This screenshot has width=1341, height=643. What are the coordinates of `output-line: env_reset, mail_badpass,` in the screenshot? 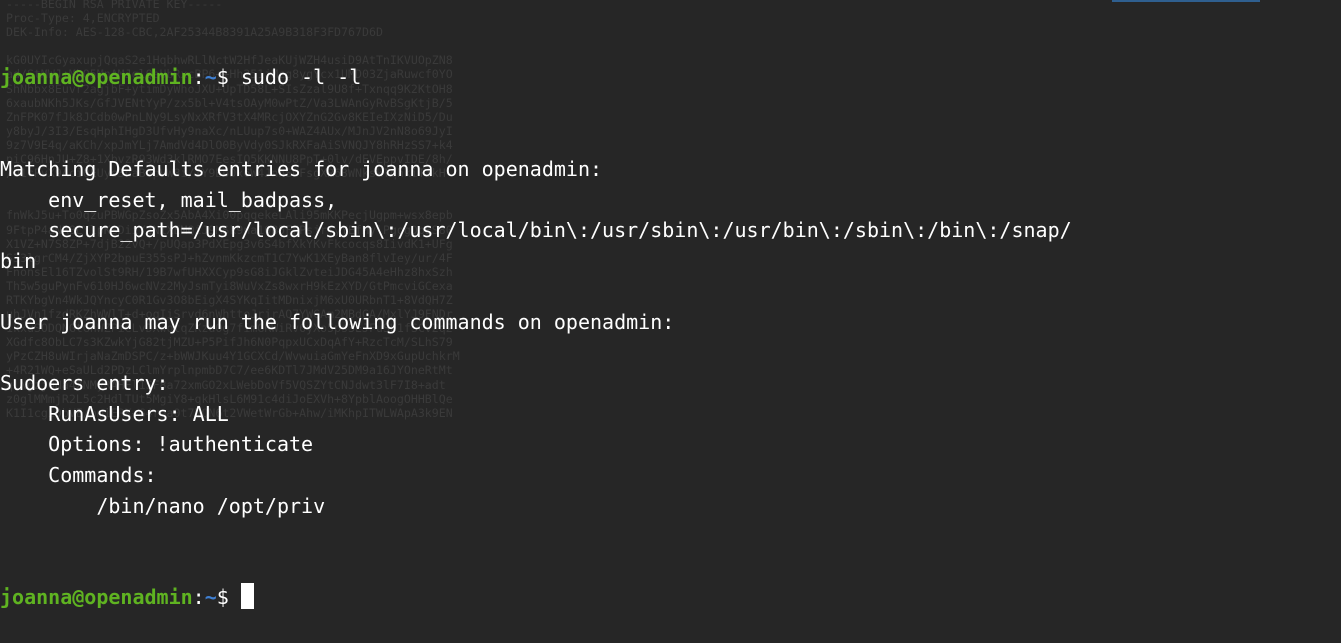 It's located at (169, 199).